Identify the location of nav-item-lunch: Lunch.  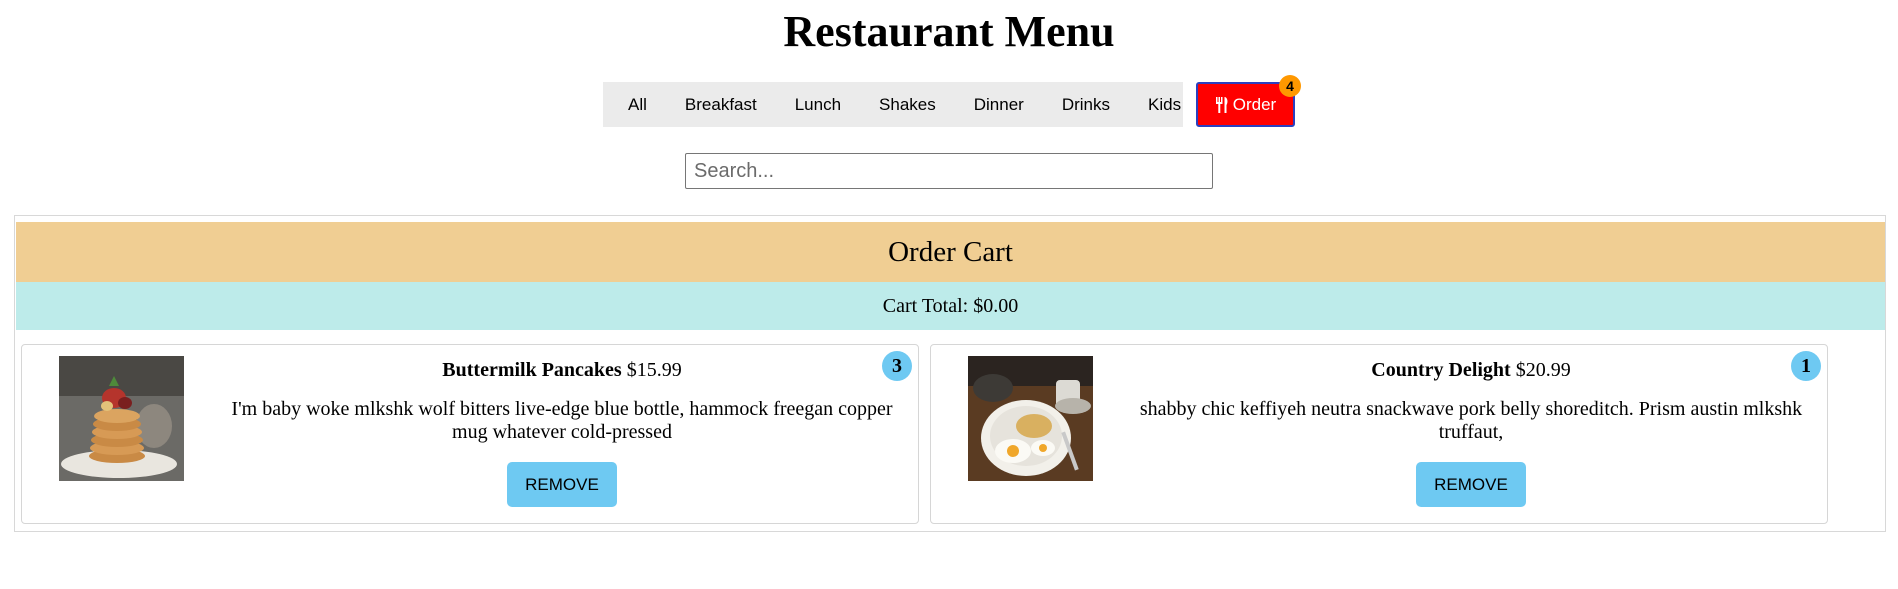
(818, 104).